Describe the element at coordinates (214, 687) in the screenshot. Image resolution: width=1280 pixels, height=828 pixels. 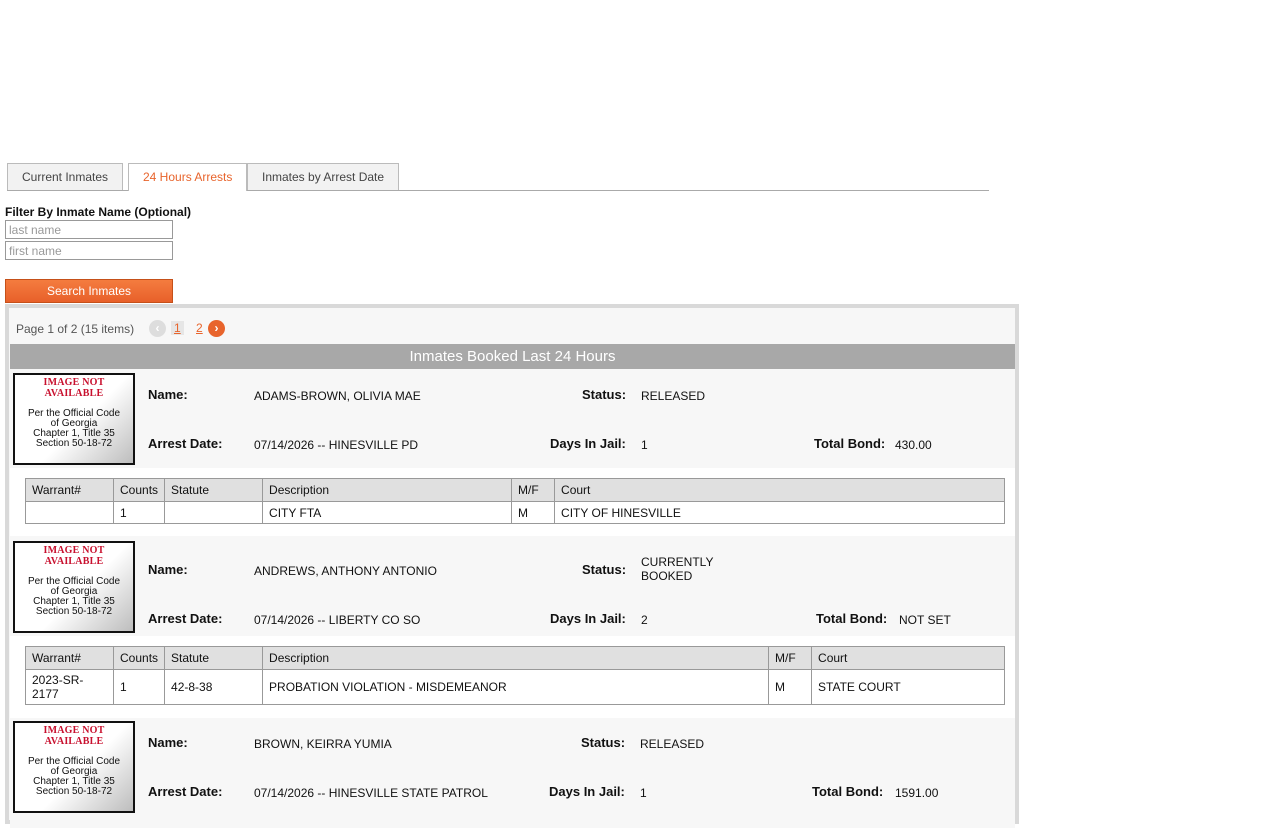
I see `cell-statute: 42-8-38` at that location.